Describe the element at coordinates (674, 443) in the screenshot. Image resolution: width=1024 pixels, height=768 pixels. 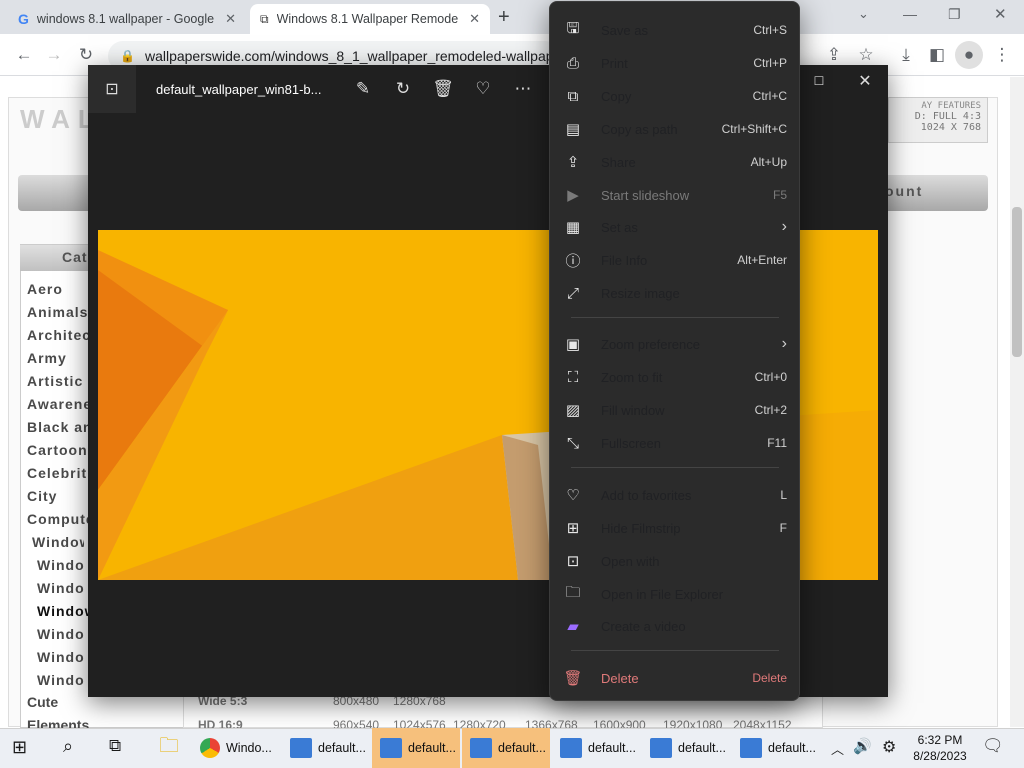
I see `menu-item-fullscreen: ⤡ Fullscreen F11` at that location.